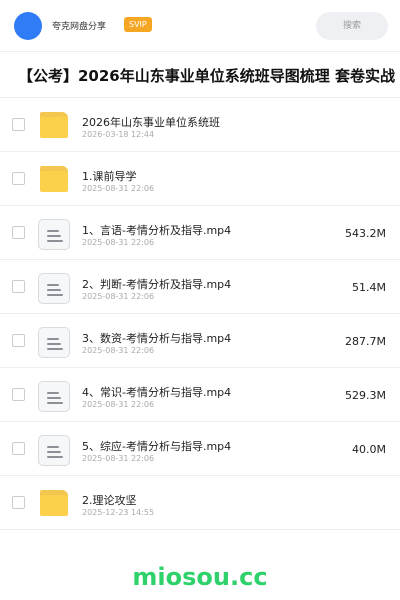  I want to click on file-row: 1.课前导学 2025-08-31 22:06, so click(200, 179).